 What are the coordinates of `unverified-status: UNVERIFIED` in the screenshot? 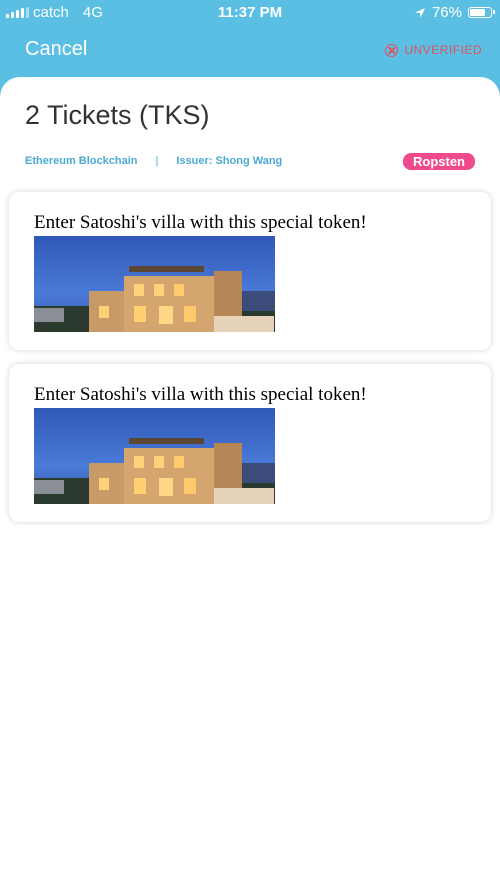 It's located at (433, 50).